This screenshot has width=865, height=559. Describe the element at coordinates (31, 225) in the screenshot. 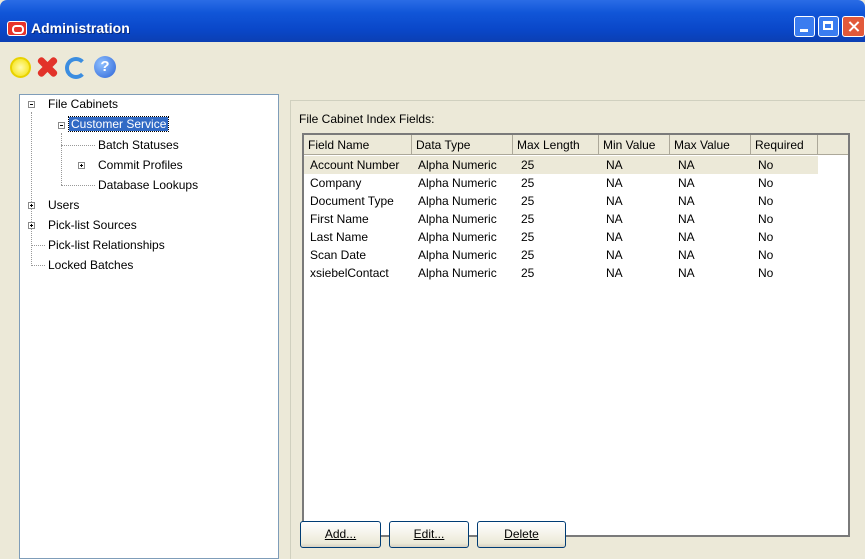

I see `expand-toggle-picklist-sources` at that location.